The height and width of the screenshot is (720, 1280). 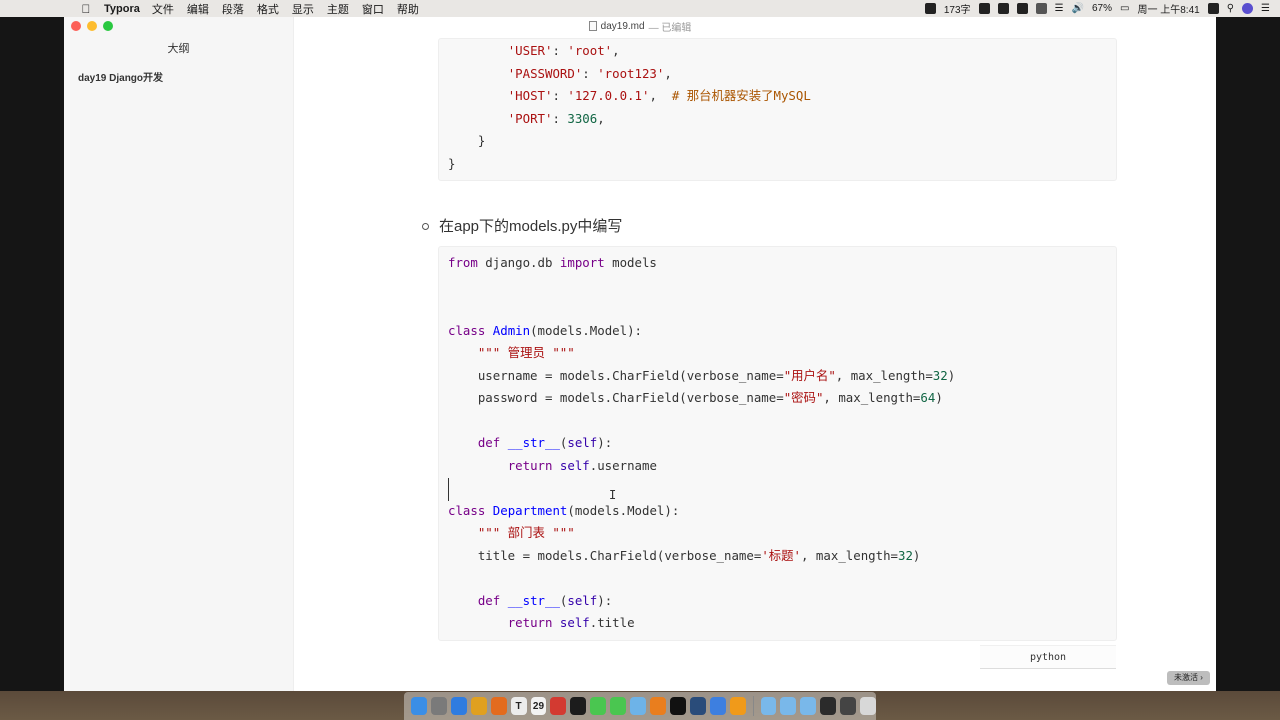 What do you see at coordinates (163, 9) in the screenshot?
I see `menu-file: 文件` at bounding box center [163, 9].